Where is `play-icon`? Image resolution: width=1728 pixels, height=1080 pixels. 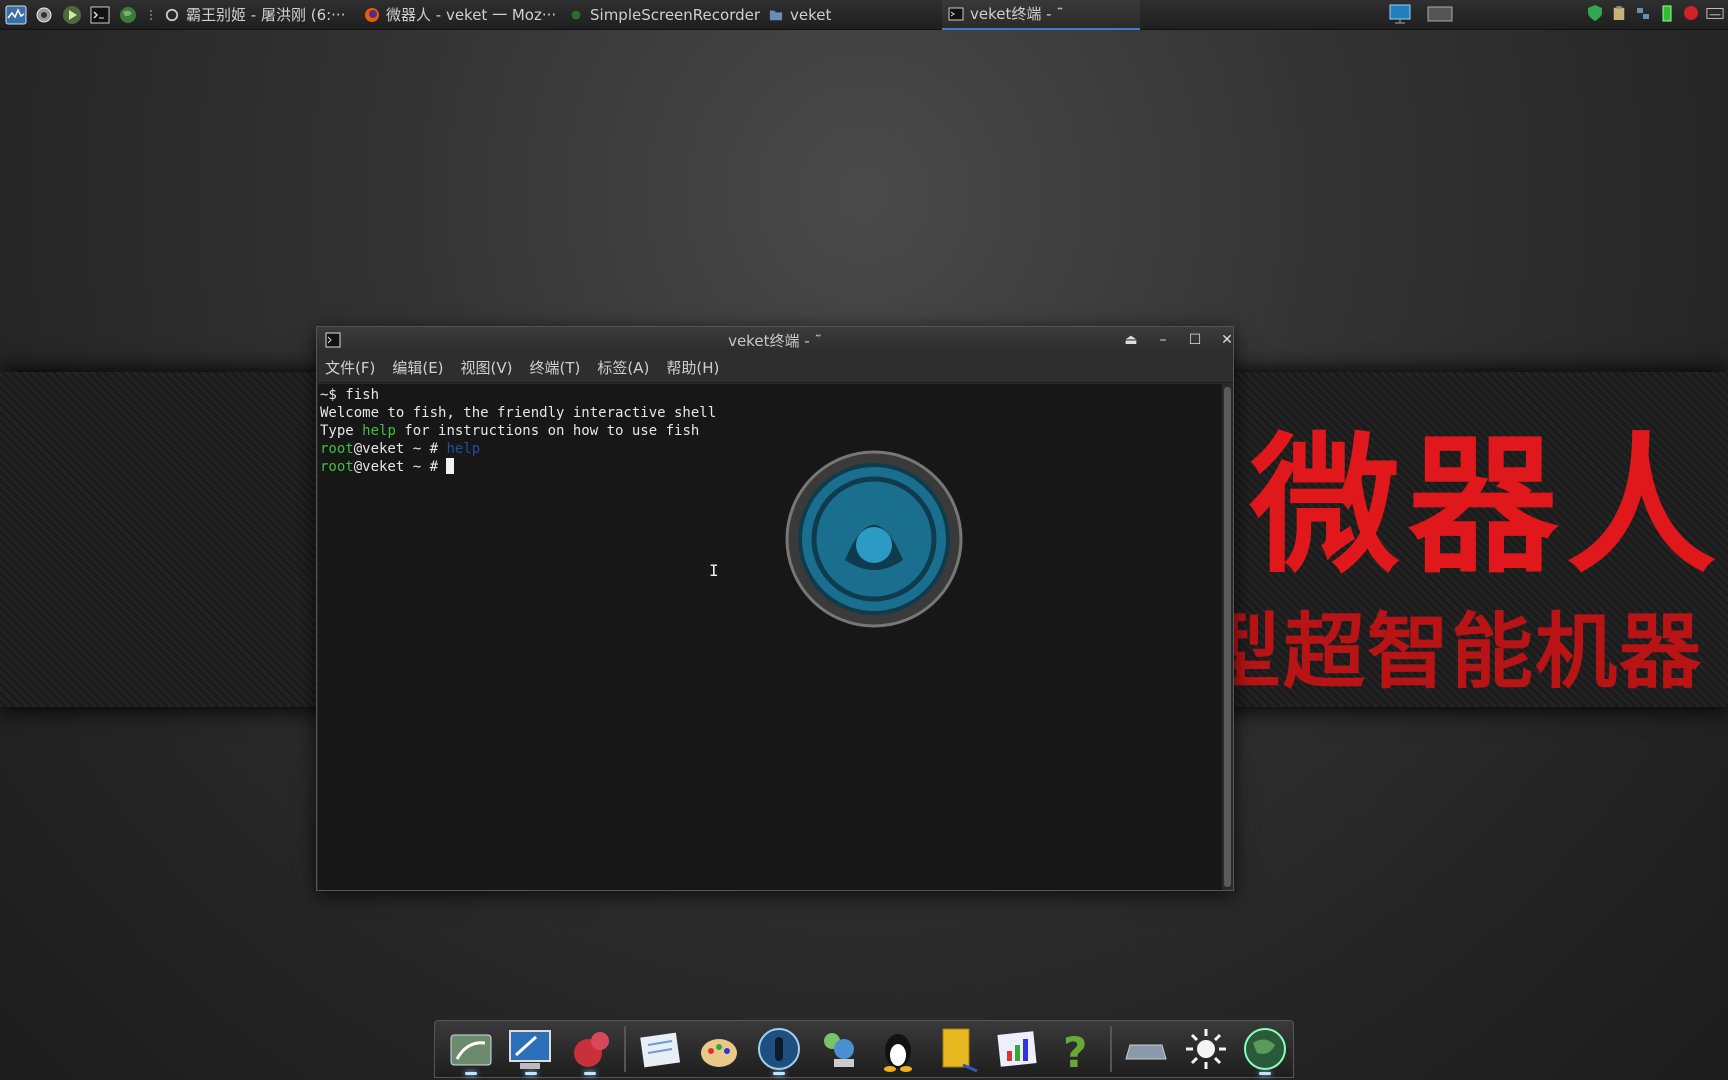 play-icon is located at coordinates (72, 14).